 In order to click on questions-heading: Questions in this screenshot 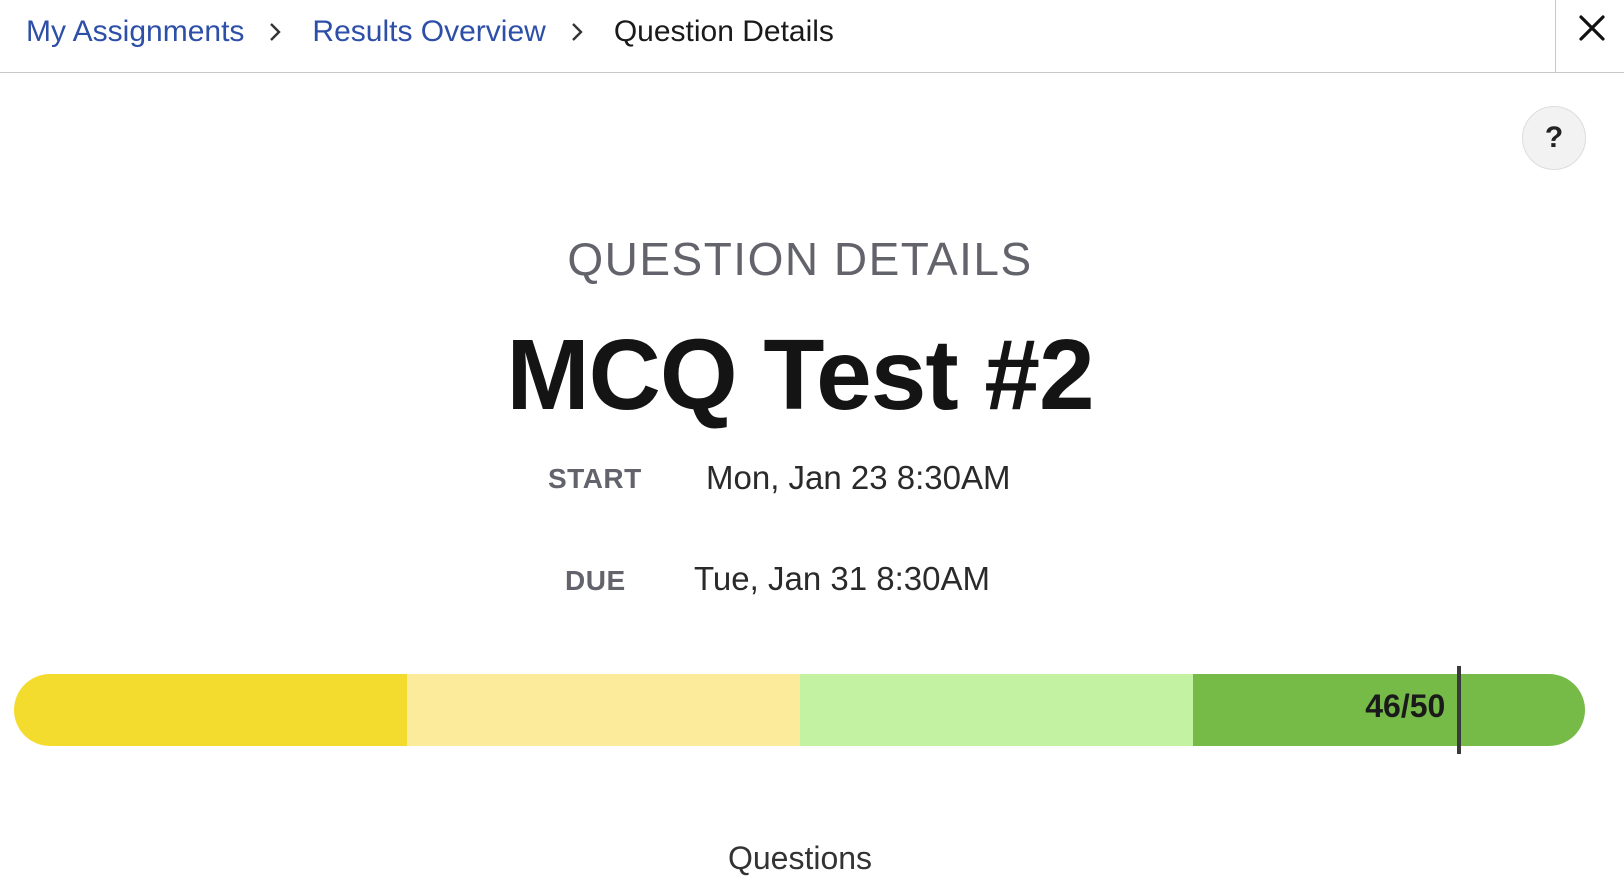, I will do `click(800, 858)`.